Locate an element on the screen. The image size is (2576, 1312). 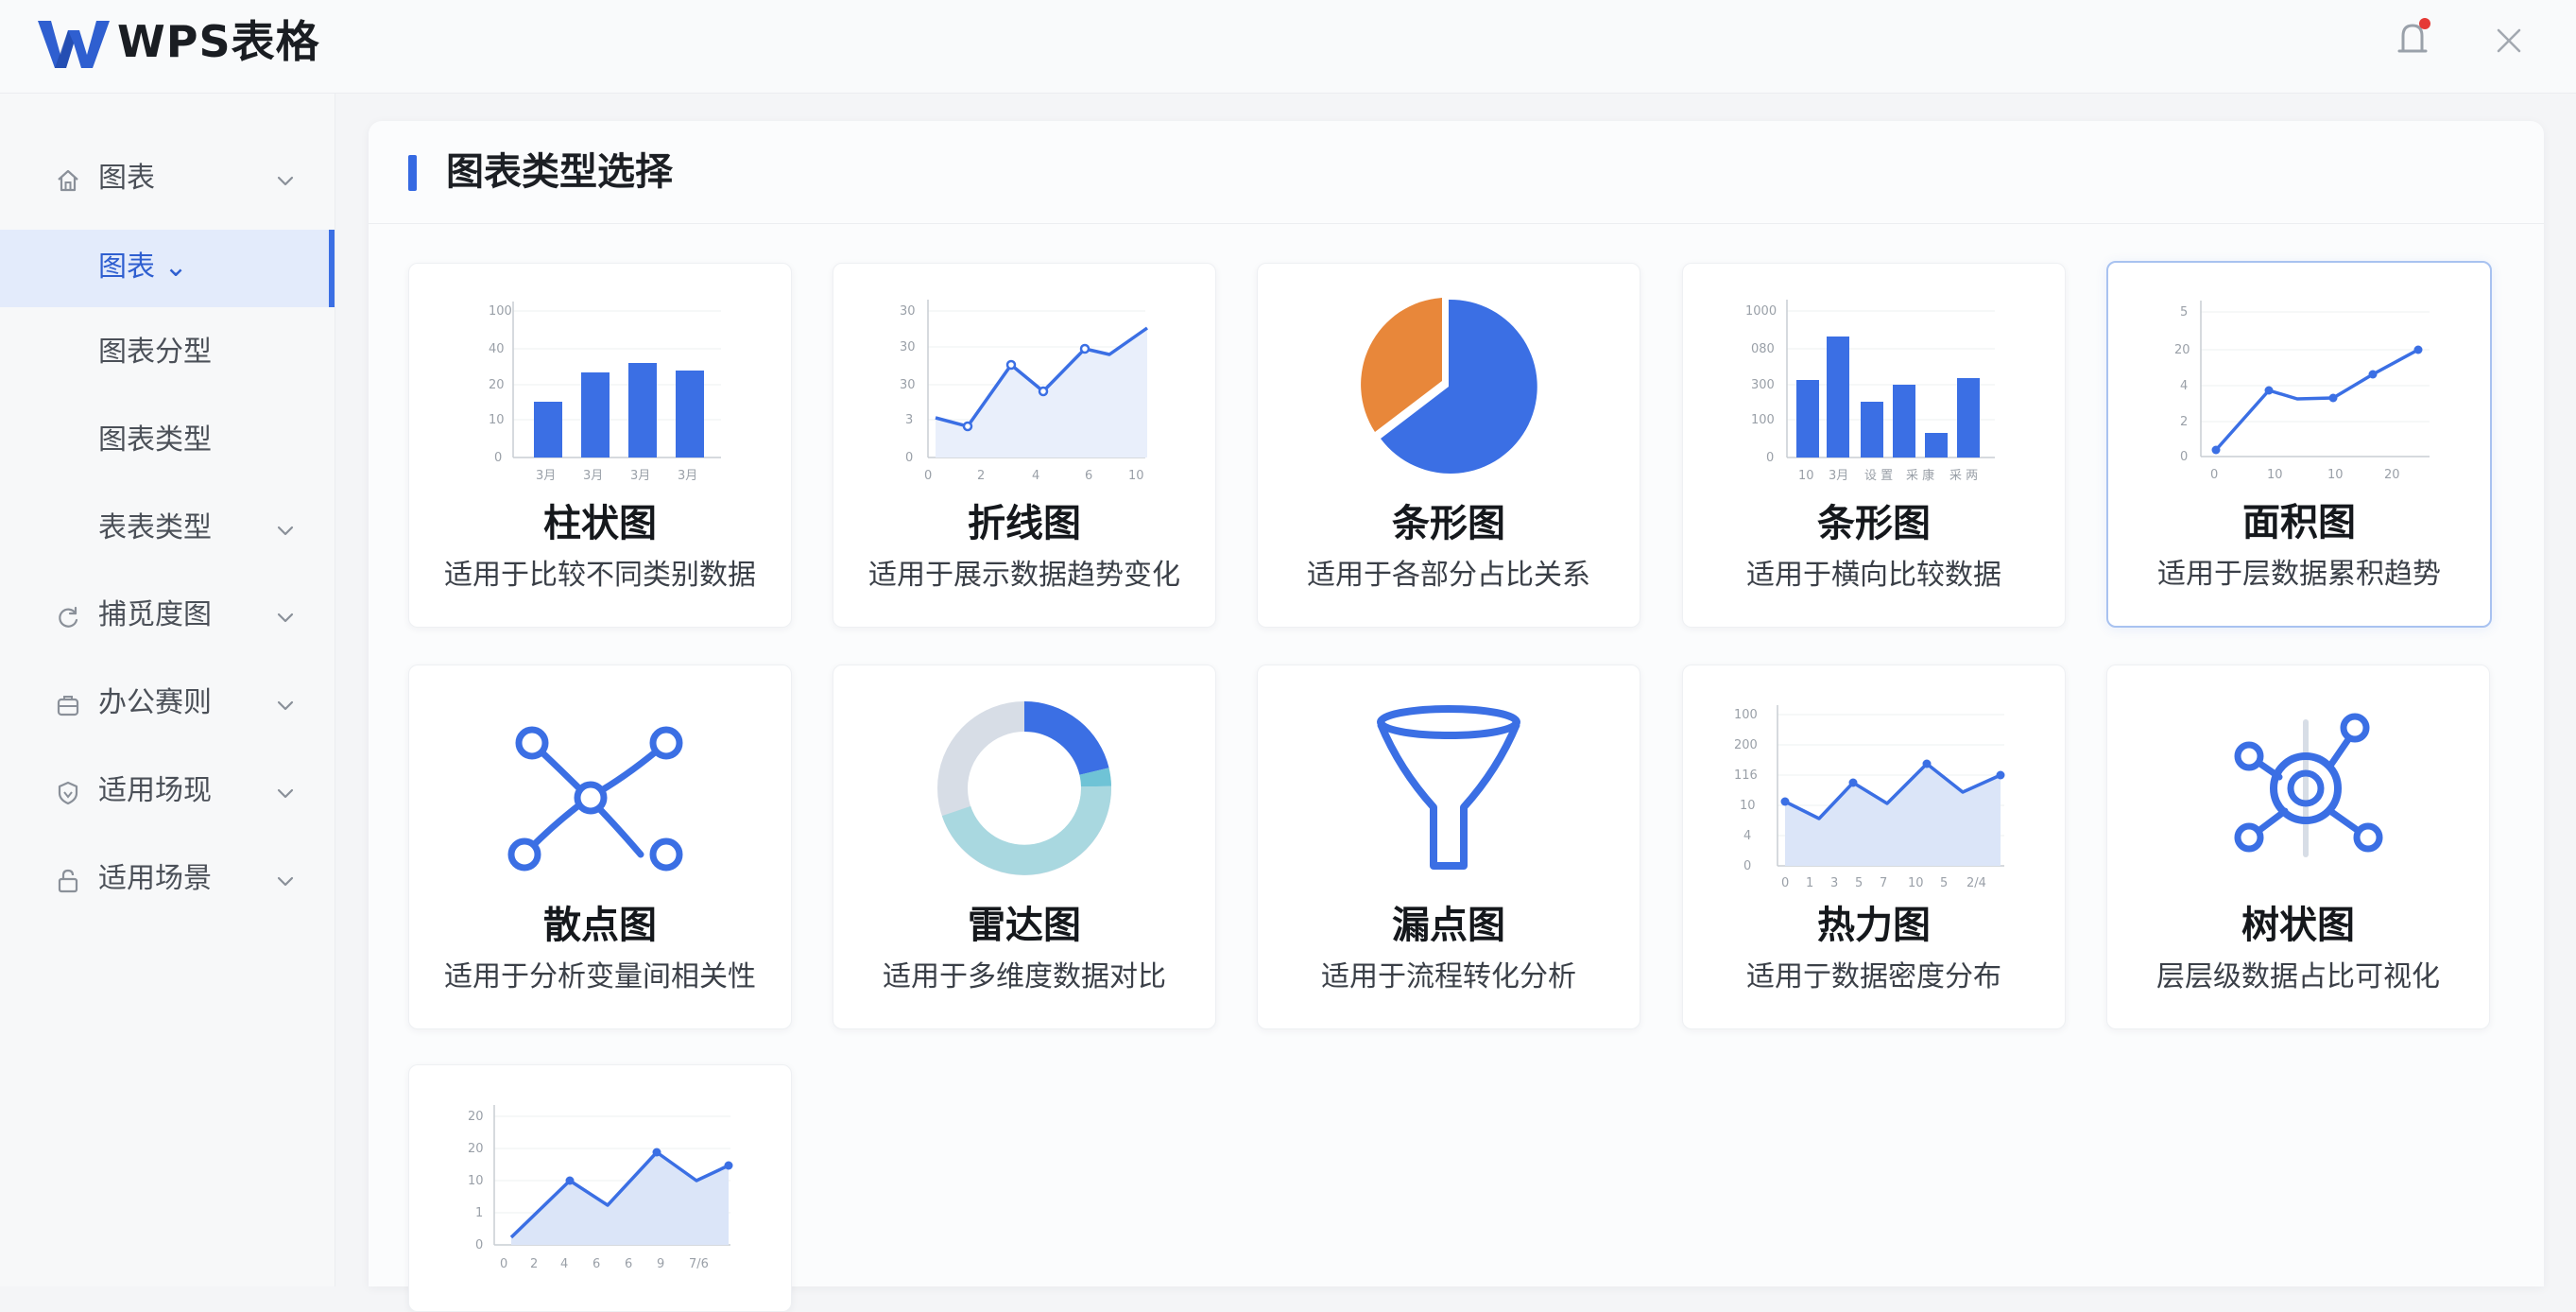
tick-label: 9 is located at coordinates (660, 1264).